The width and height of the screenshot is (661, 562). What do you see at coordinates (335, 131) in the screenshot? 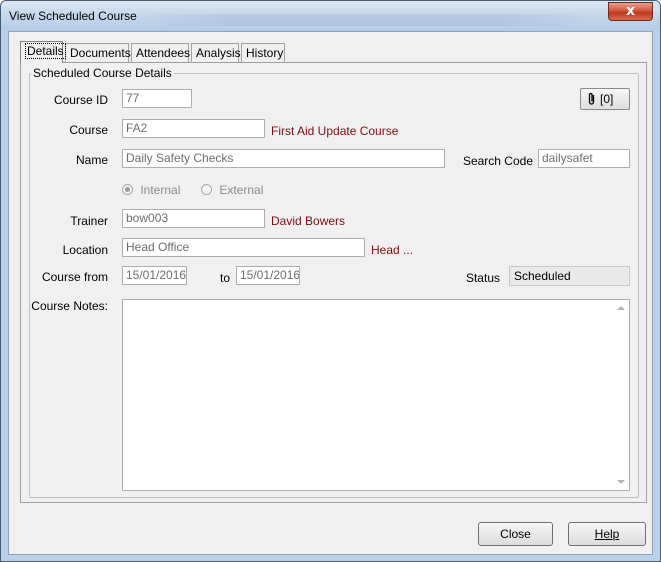
I see `course-description: First Aid Update Course` at bounding box center [335, 131].